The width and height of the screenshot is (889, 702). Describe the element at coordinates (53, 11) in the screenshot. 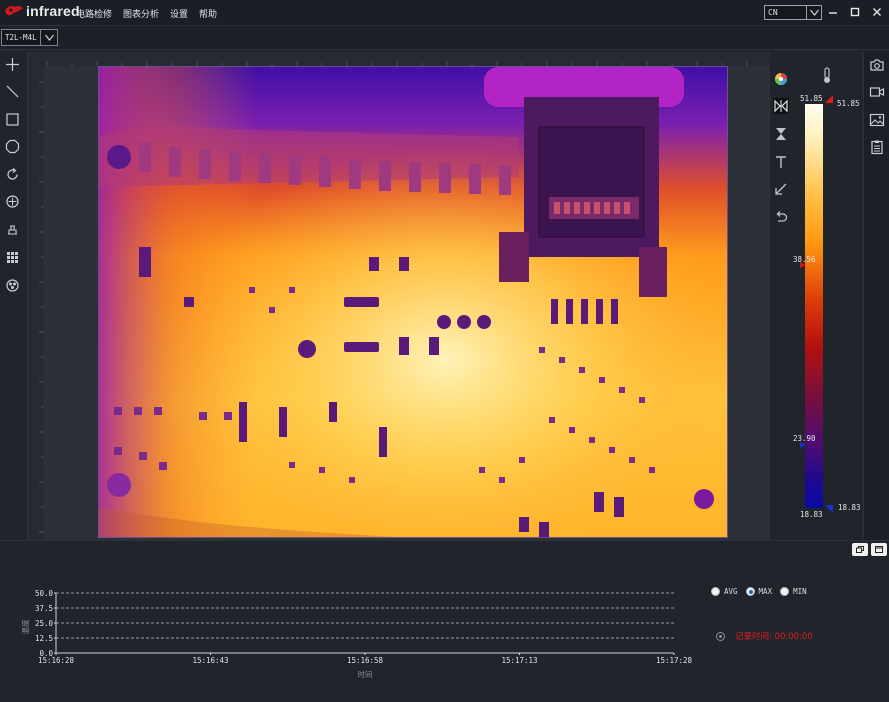

I see `logo-text: infrared` at that location.